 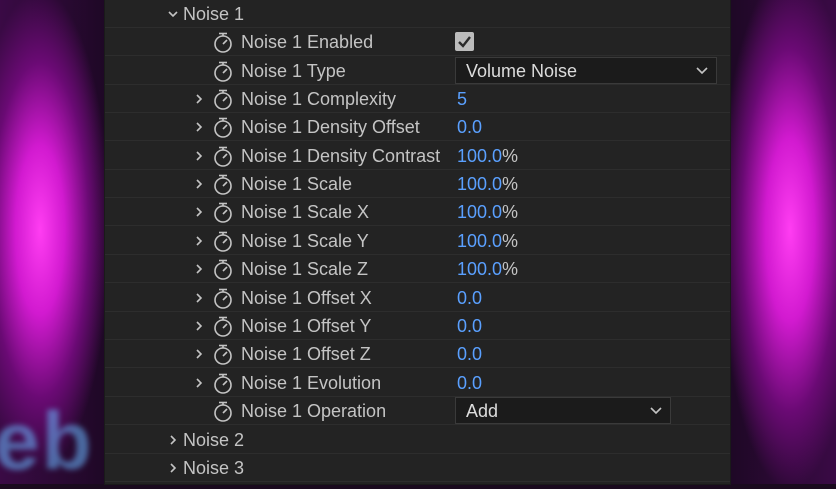 I want to click on property-label: Noise 1 Offset Z, so click(x=306, y=354).